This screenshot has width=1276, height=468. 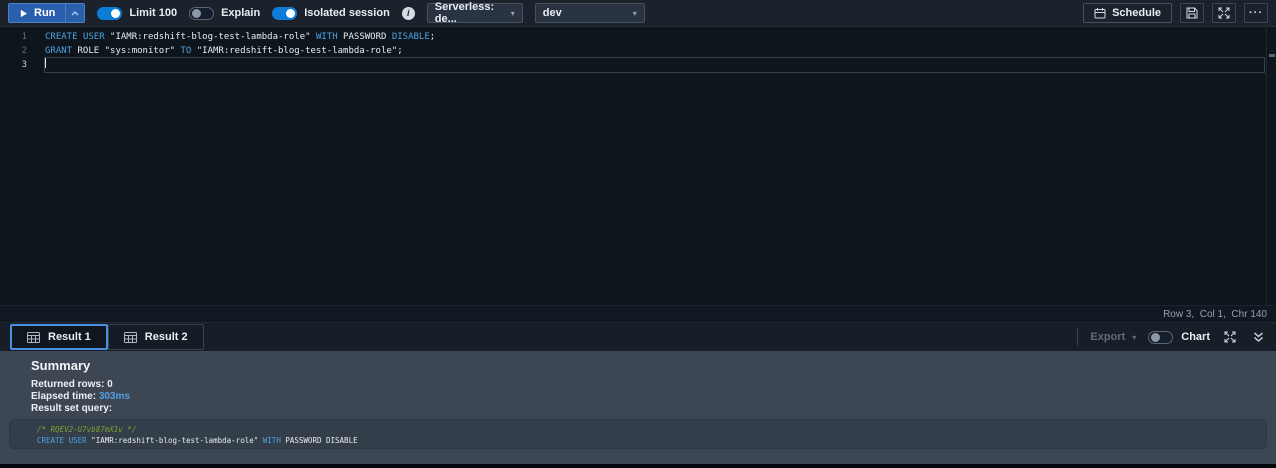 I want to click on summary-title: Summary, so click(x=61, y=365).